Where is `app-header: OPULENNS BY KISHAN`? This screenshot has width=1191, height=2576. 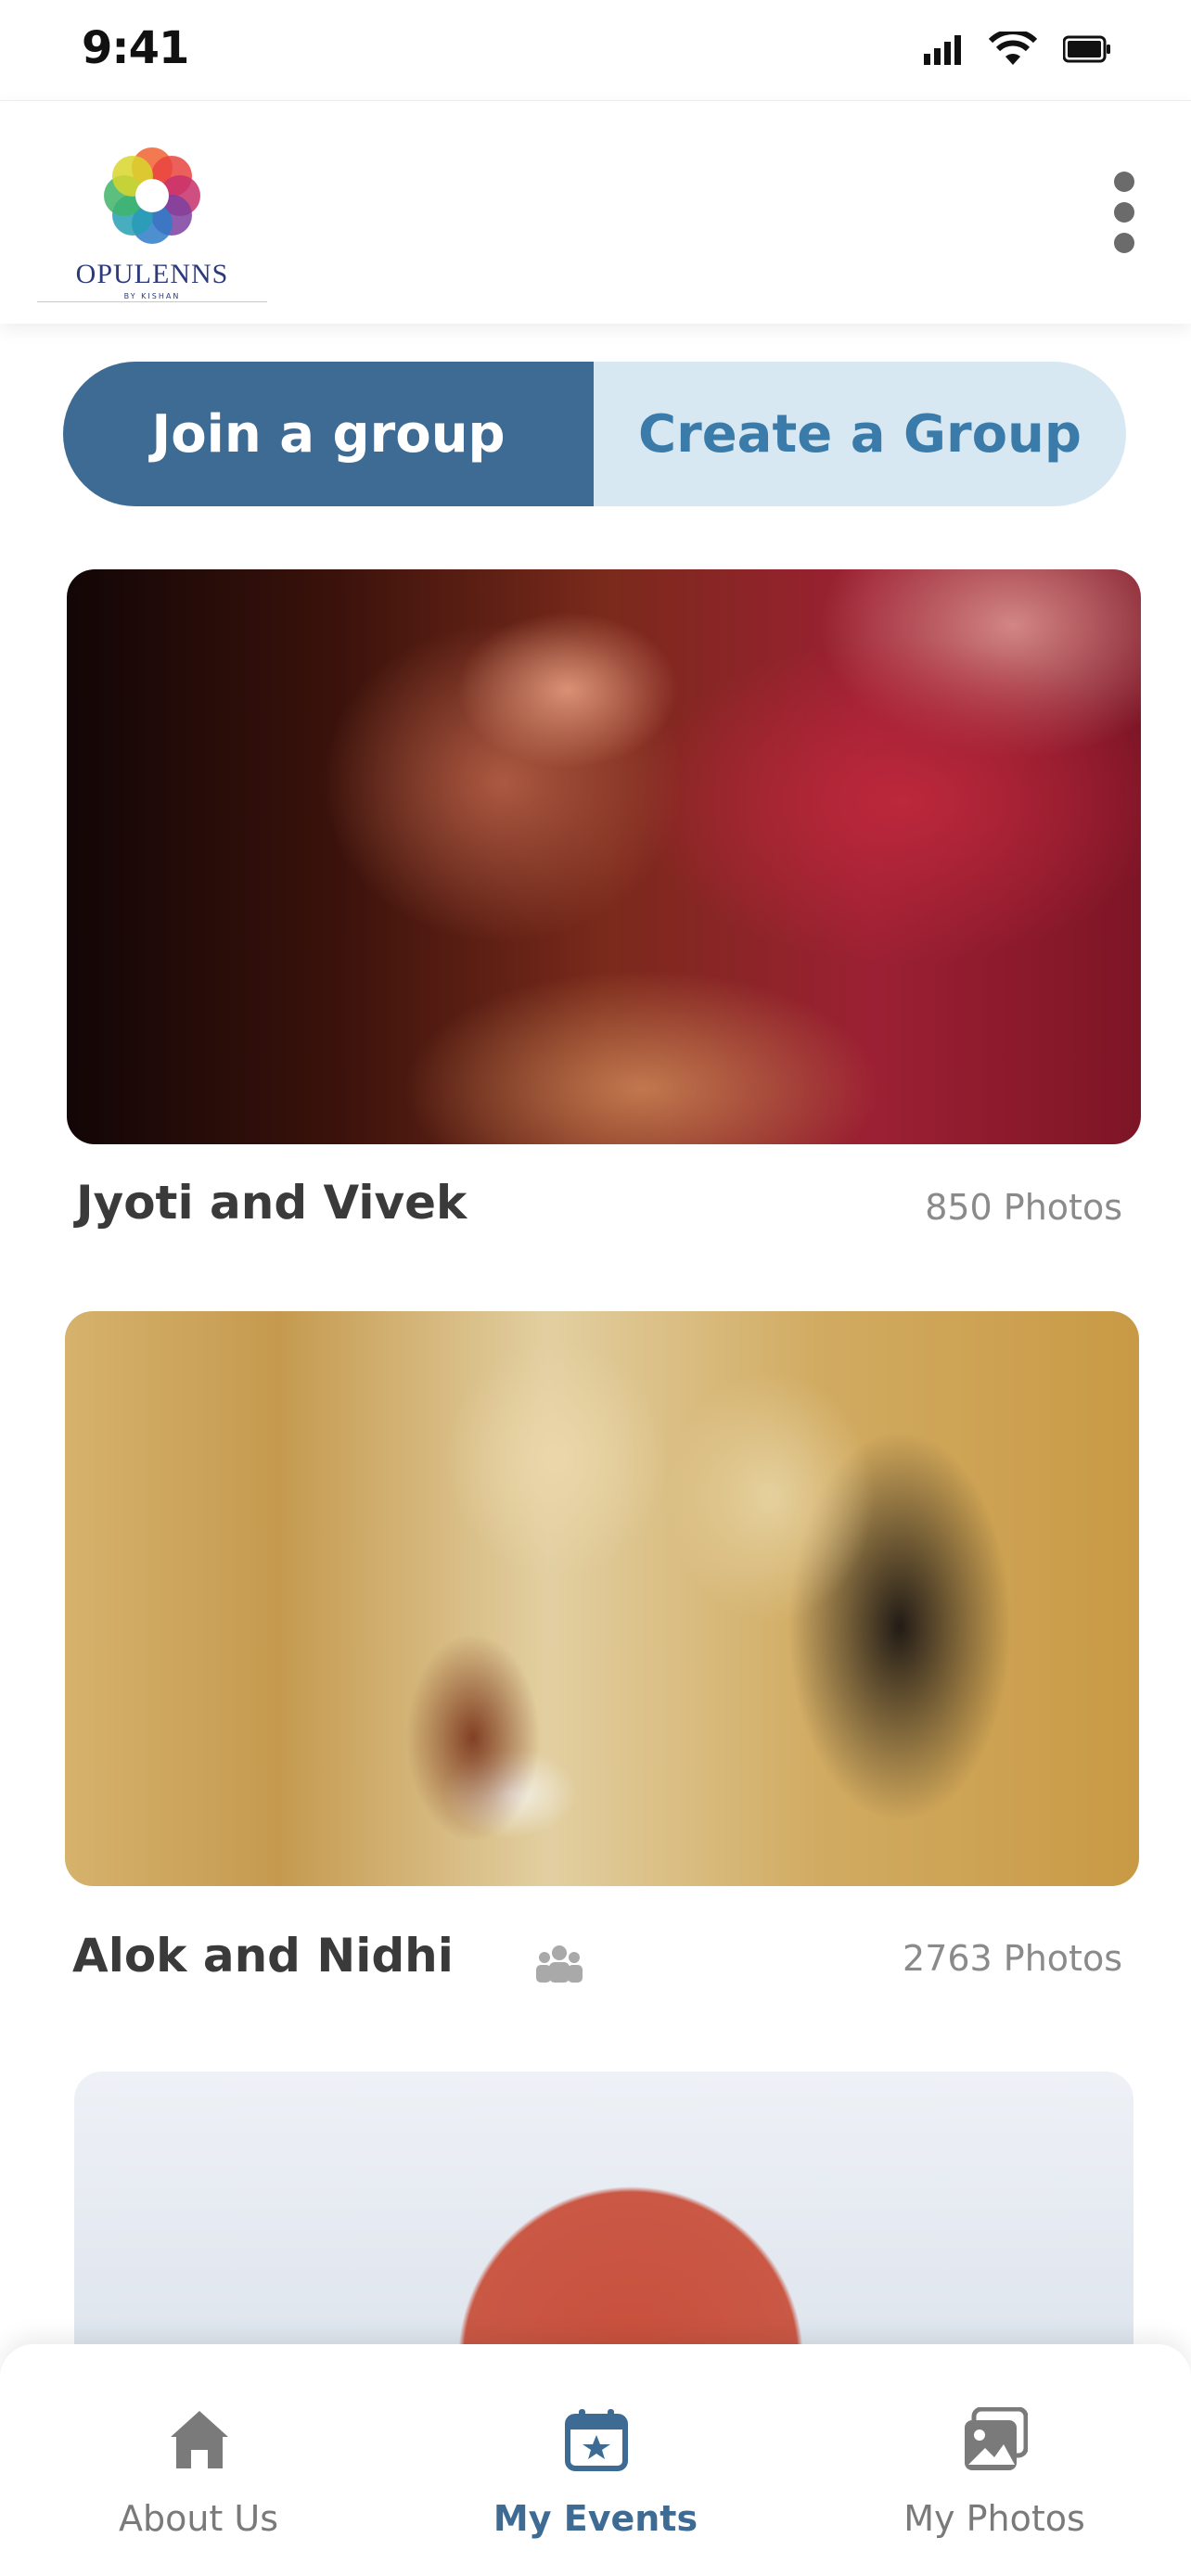 app-header: OPULENNS BY KISHAN is located at coordinates (595, 212).